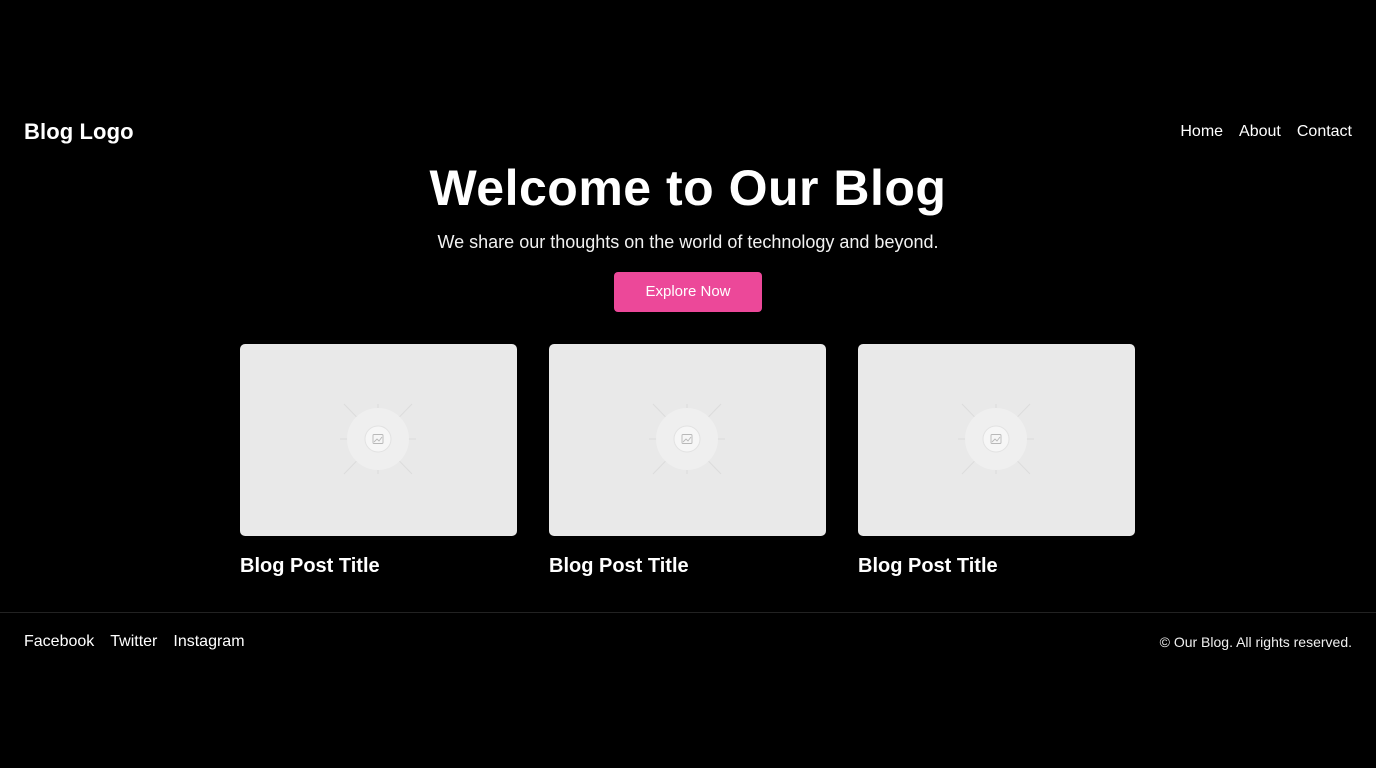 The height and width of the screenshot is (768, 1376). What do you see at coordinates (1201, 132) in the screenshot?
I see `nav-home-link: Home` at bounding box center [1201, 132].